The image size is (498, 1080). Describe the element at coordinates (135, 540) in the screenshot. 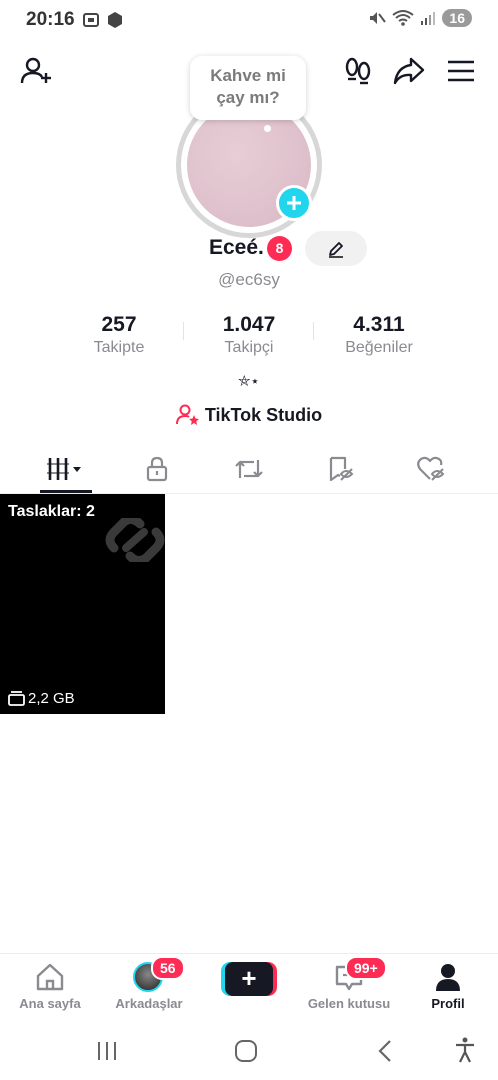

I see `link-logo-icon` at that location.